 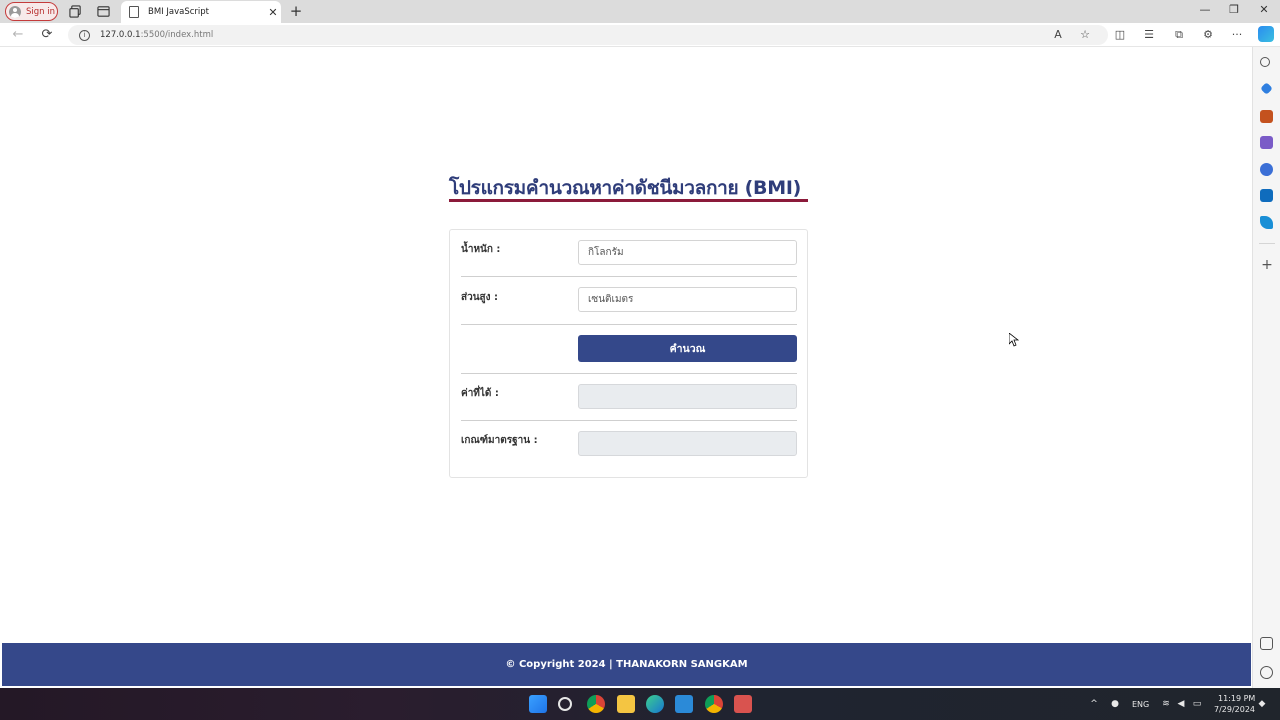 I want to click on refresh-icon: ⟳, so click(x=47, y=35).